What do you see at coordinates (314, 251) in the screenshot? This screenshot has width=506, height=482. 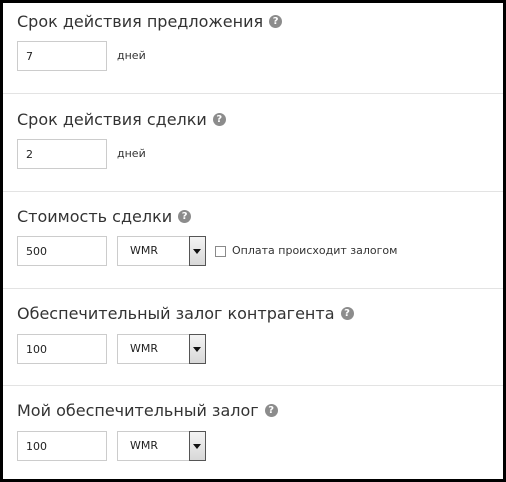 I see `pay-by-deposit-label: Оплата происходит залогом` at bounding box center [314, 251].